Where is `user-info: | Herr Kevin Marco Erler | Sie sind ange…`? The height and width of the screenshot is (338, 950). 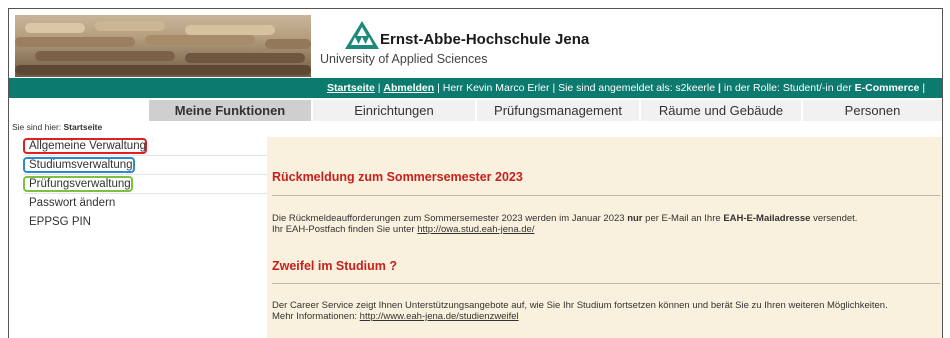
user-info: | Herr Kevin Marco Erler | Sie sind ange… is located at coordinates (576, 88).